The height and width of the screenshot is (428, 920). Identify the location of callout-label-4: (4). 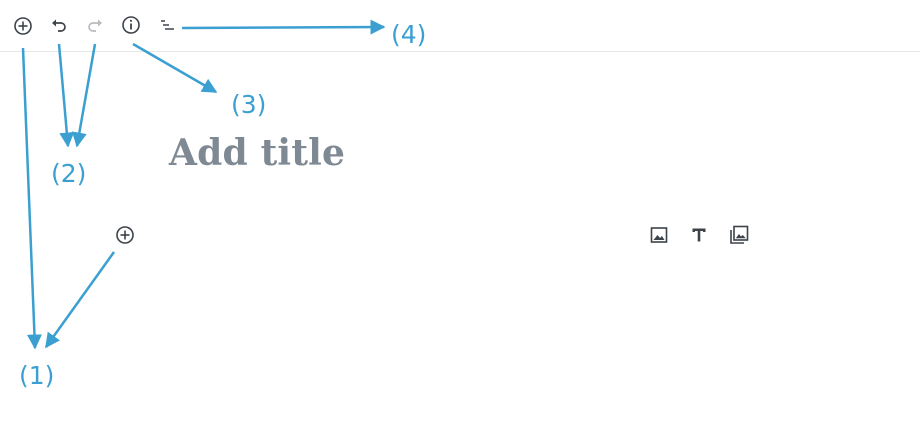
(409, 34).